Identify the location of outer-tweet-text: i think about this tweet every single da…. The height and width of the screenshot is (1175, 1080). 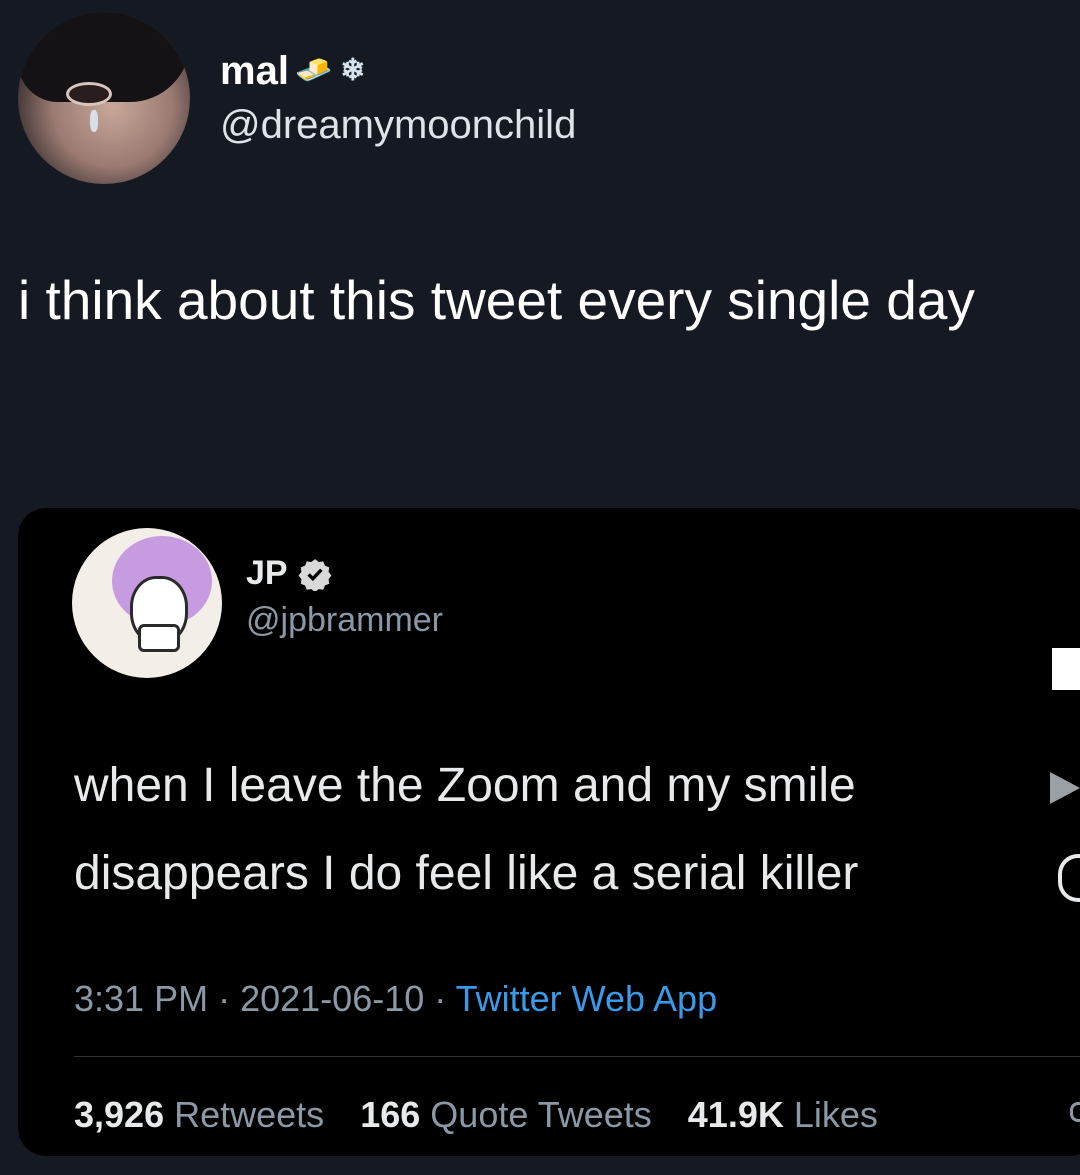
(496, 300).